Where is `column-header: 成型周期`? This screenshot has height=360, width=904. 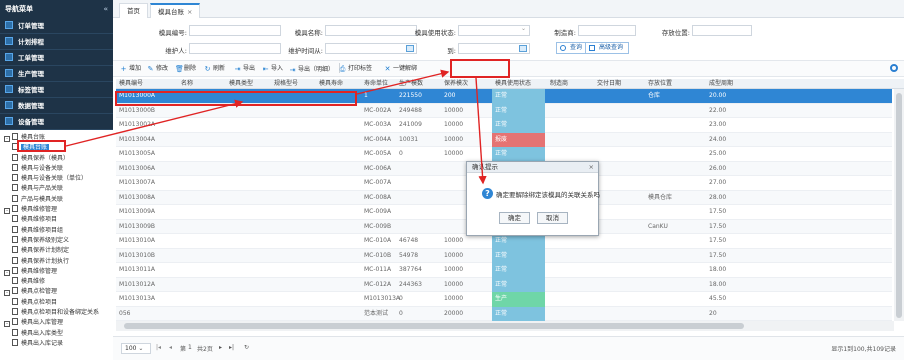 column-header: 成型周期 is located at coordinates (736, 84).